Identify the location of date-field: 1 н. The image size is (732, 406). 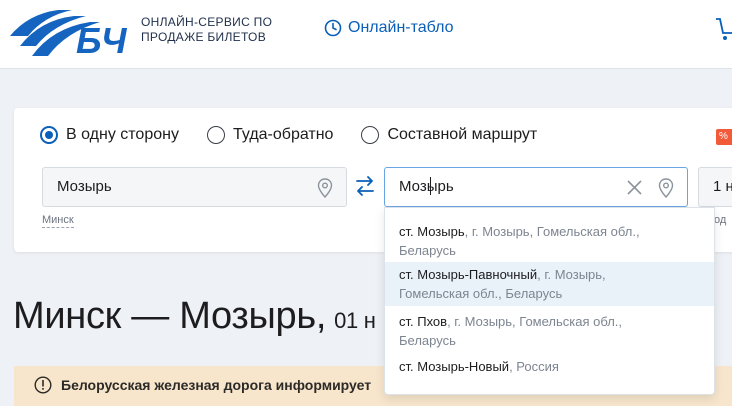
(715, 187).